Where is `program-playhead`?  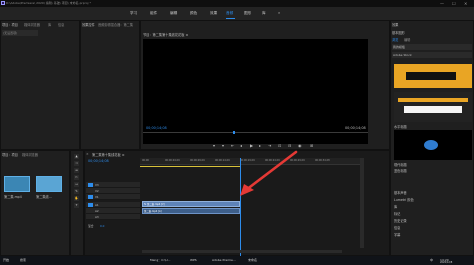
program-playhead is located at coordinates (234, 132).